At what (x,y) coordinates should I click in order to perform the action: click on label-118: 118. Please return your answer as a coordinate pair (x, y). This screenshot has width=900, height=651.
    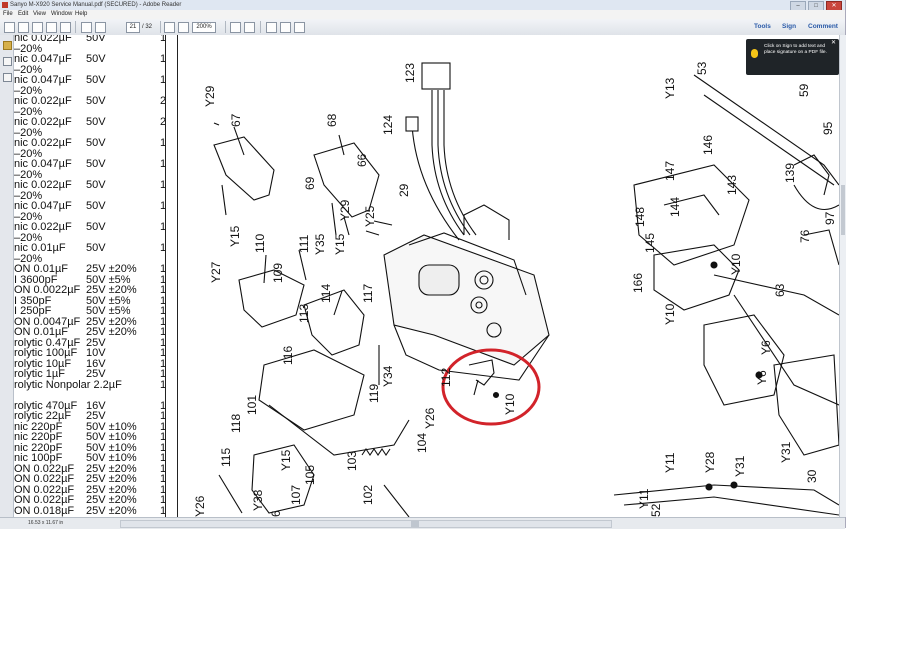
    Looking at the image, I should click on (236, 423).